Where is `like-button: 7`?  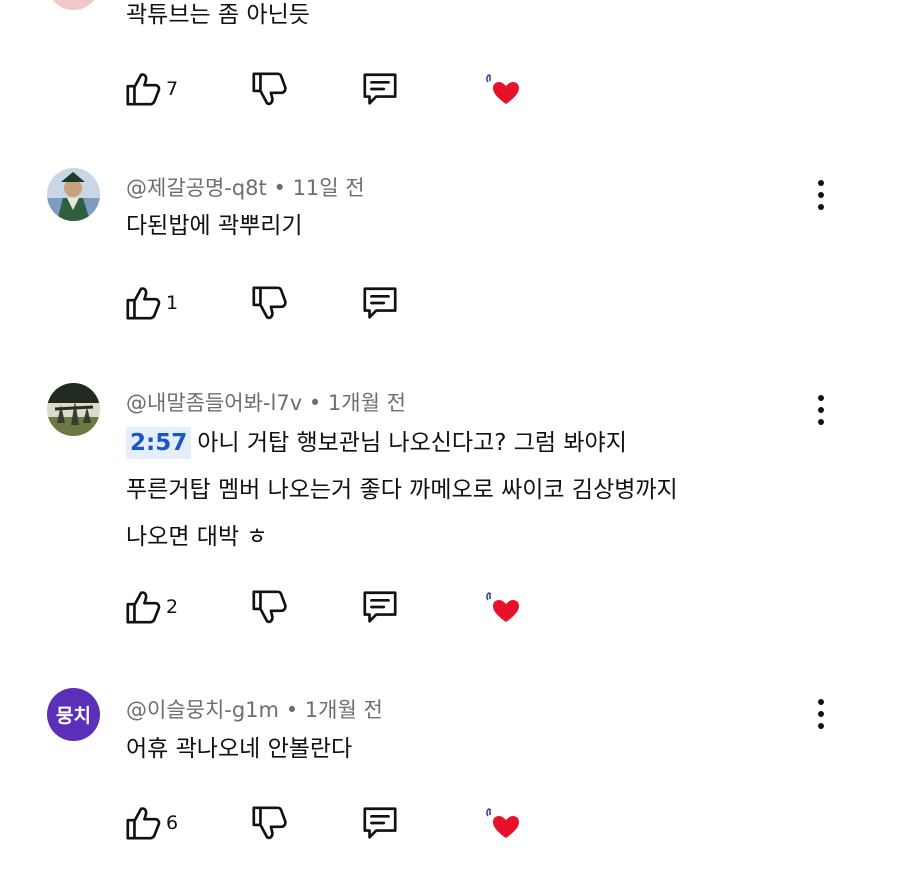
like-button: 7 is located at coordinates (151, 89).